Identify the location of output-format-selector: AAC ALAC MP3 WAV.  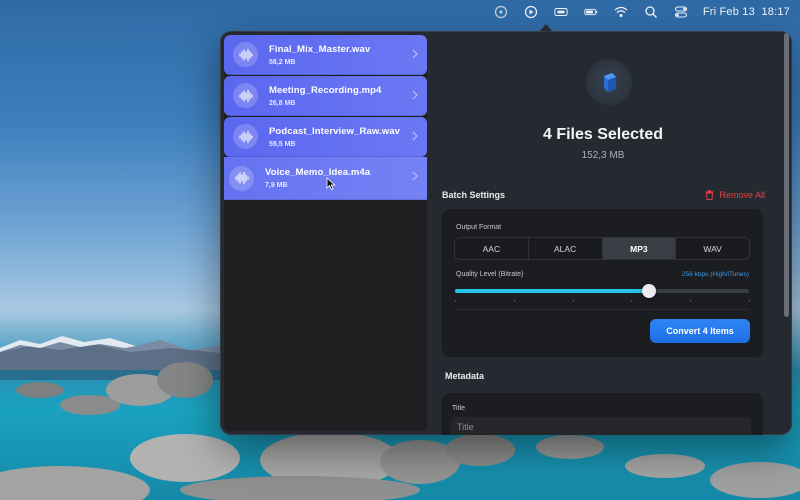
(602, 248).